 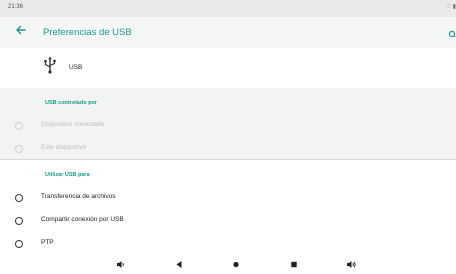 What do you see at coordinates (228, 246) in the screenshot?
I see `option-ptp: PTP` at bounding box center [228, 246].